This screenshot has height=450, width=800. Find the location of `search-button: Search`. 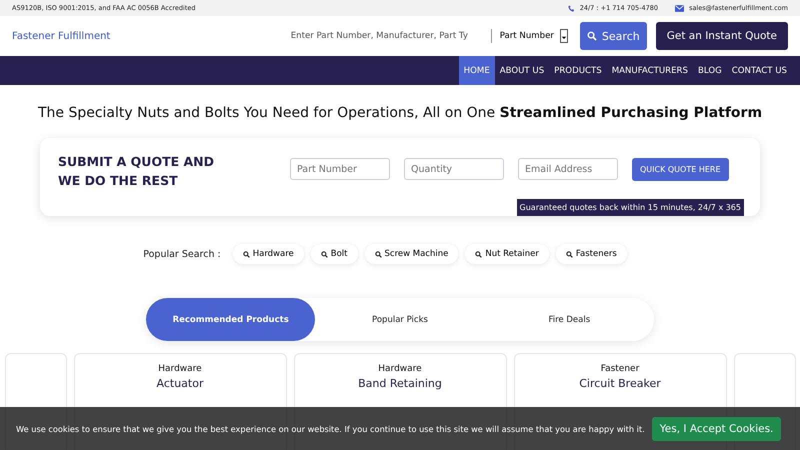

search-button: Search is located at coordinates (613, 36).